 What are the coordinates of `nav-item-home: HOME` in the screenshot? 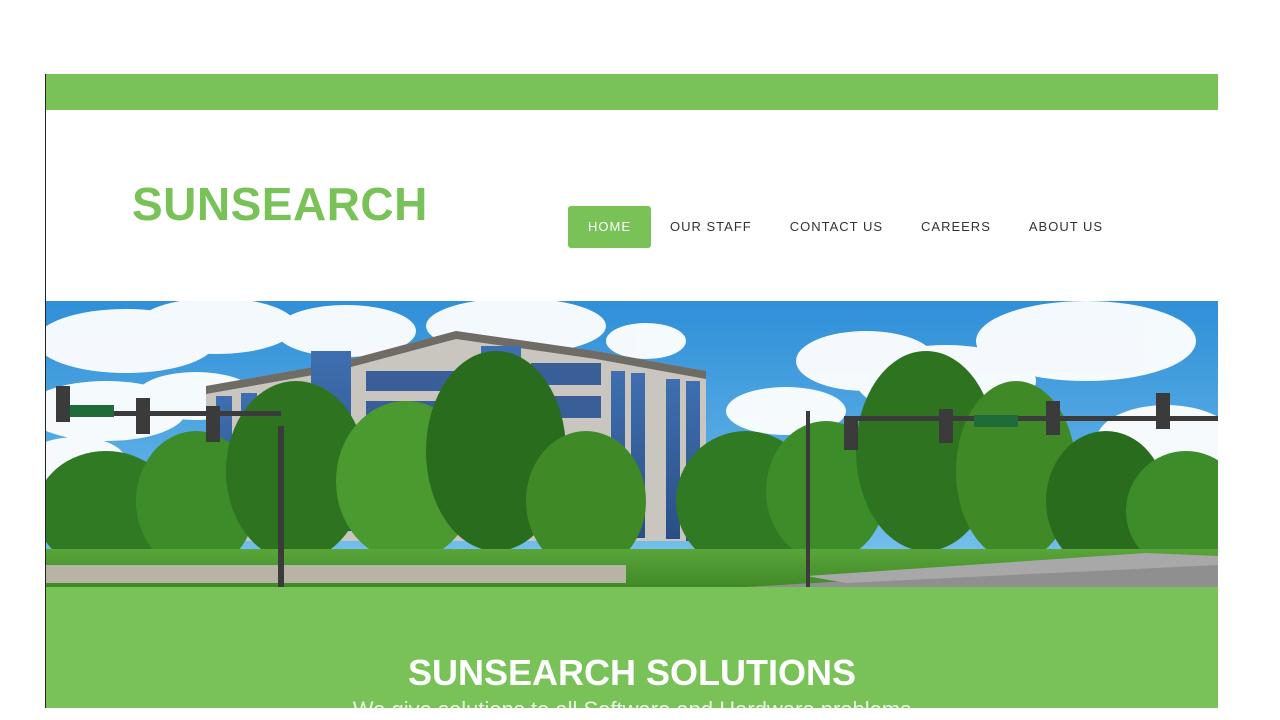 It's located at (609, 227).